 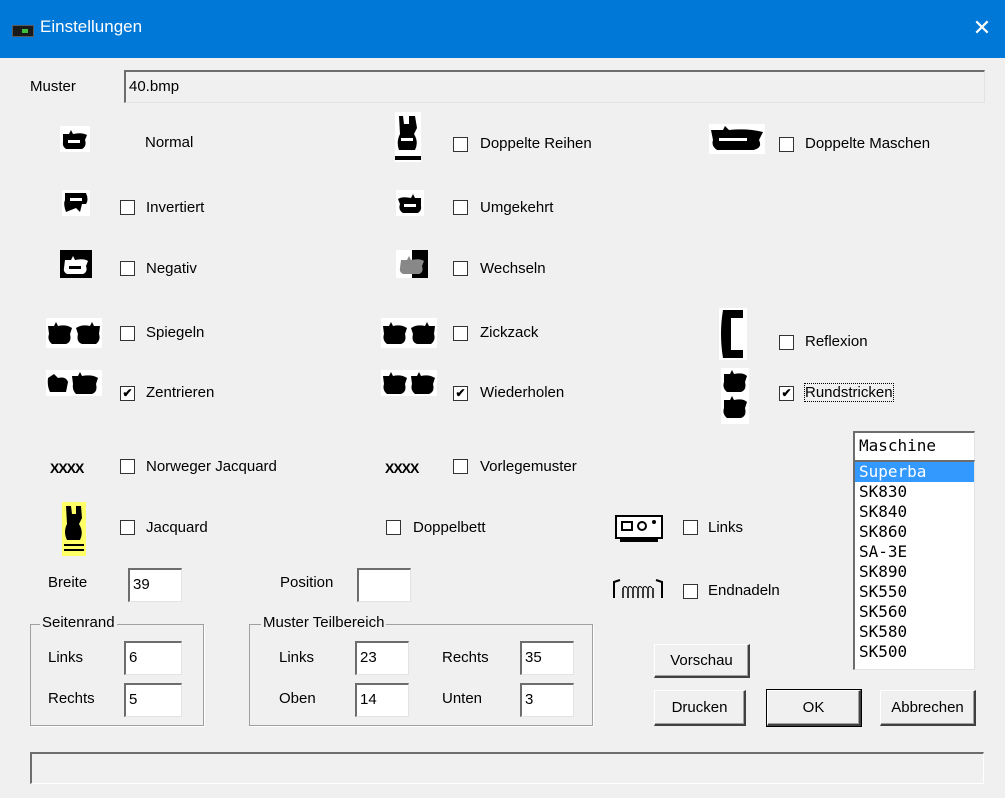 What do you see at coordinates (127, 268) in the screenshot?
I see `negativ-checkbox` at bounding box center [127, 268].